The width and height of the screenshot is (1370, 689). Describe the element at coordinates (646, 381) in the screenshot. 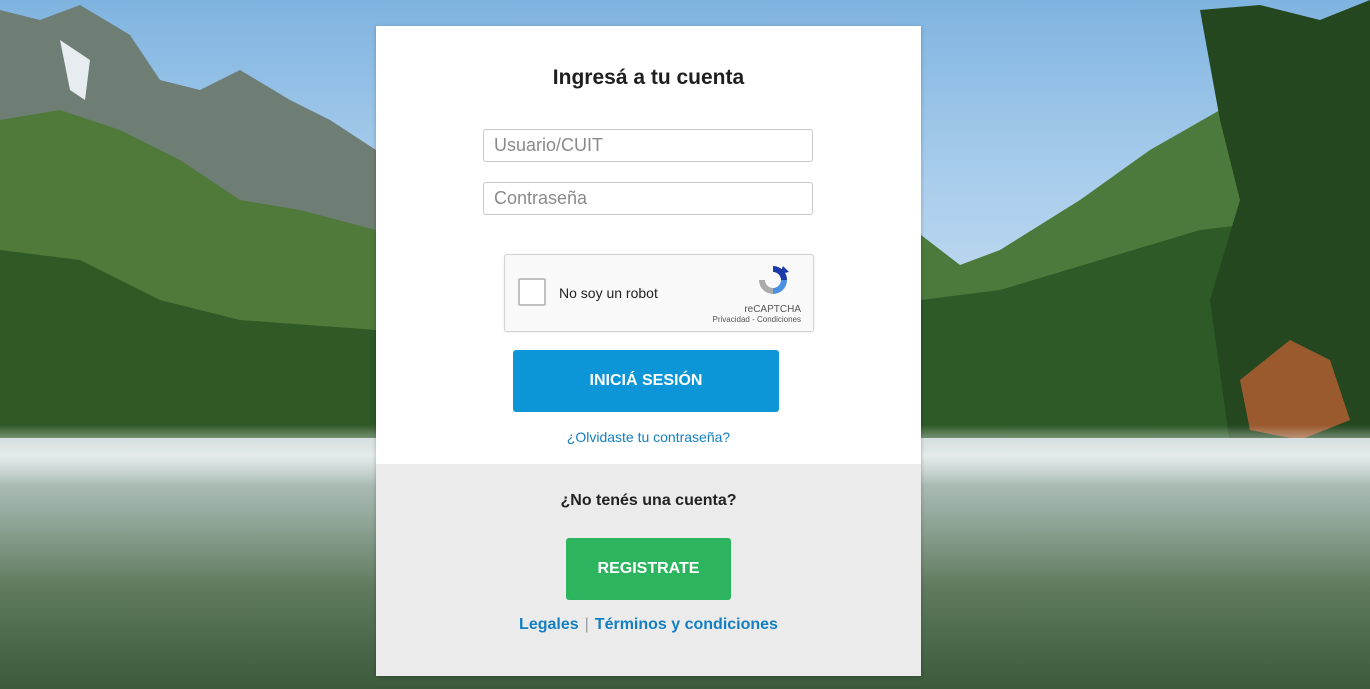

I see `login-button: INICIÁ SESIÓN` at that location.